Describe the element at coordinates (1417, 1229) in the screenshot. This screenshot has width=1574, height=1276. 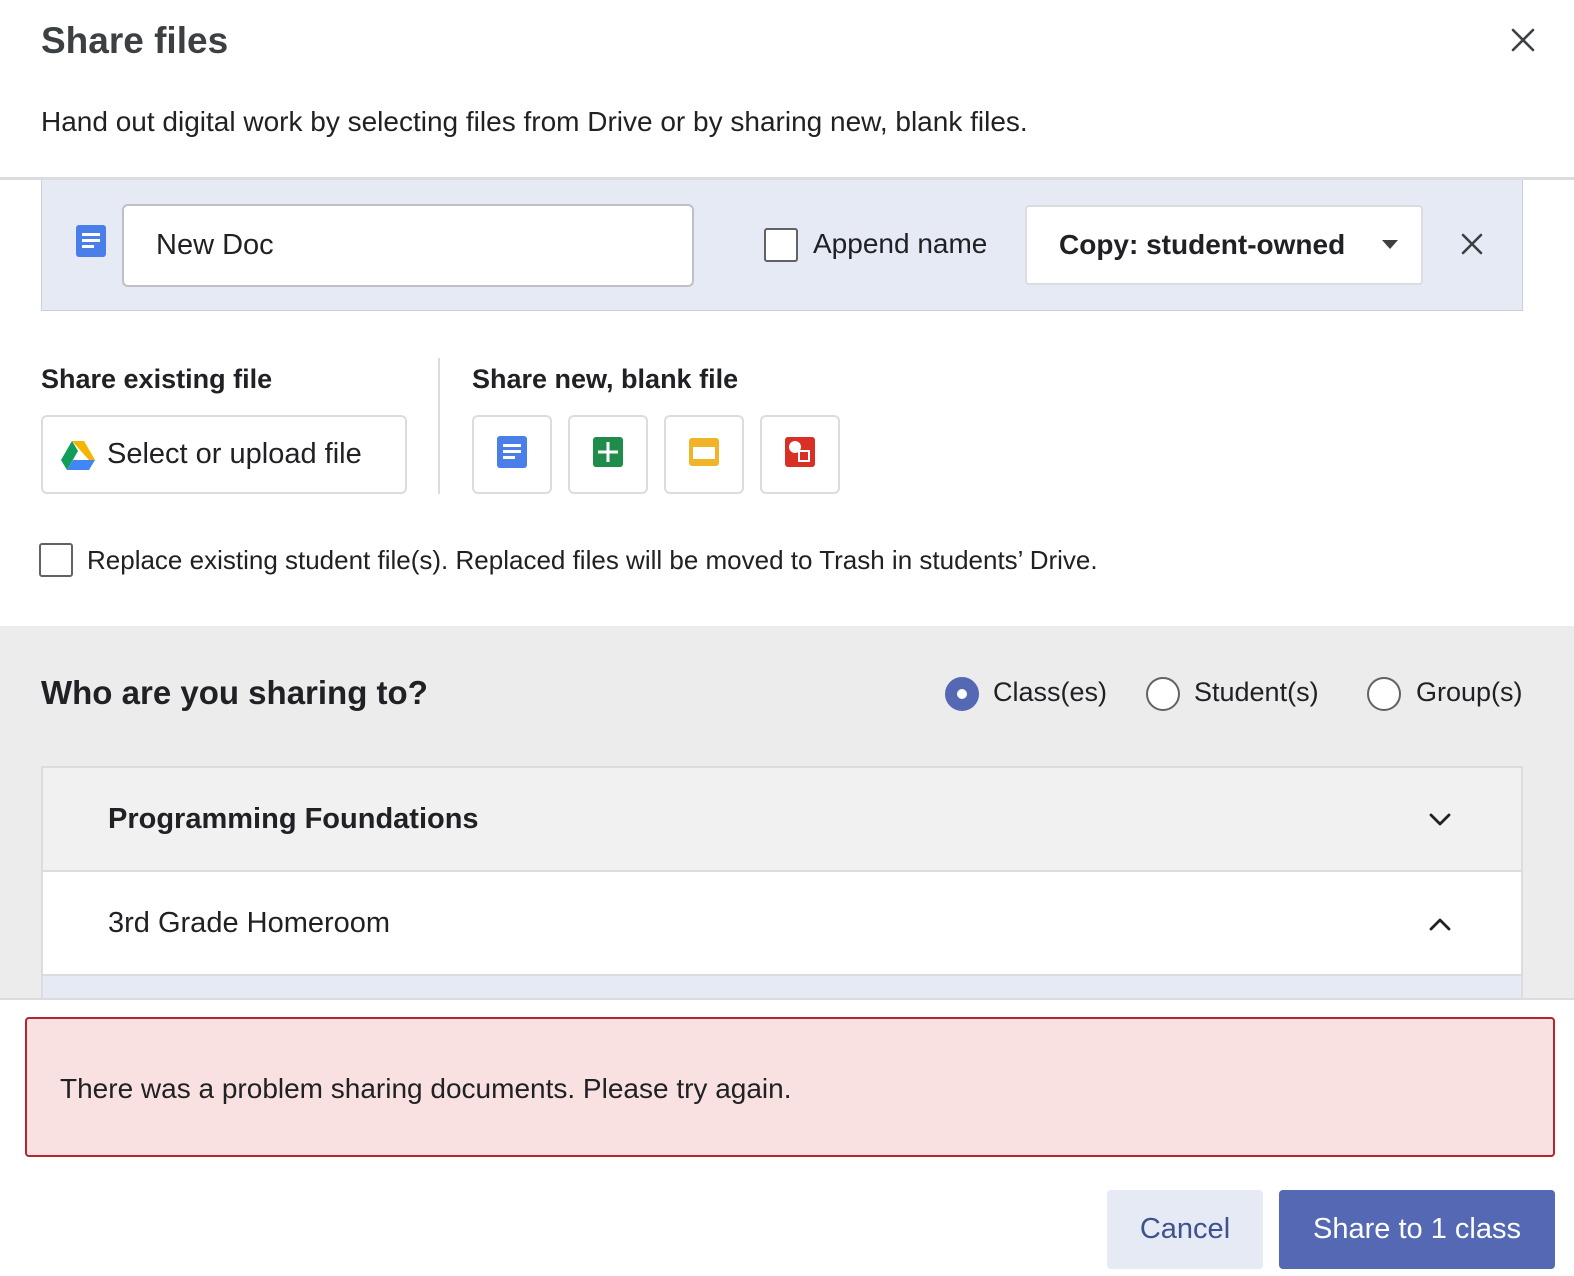
I see `share-button: Share to 1 class` at that location.